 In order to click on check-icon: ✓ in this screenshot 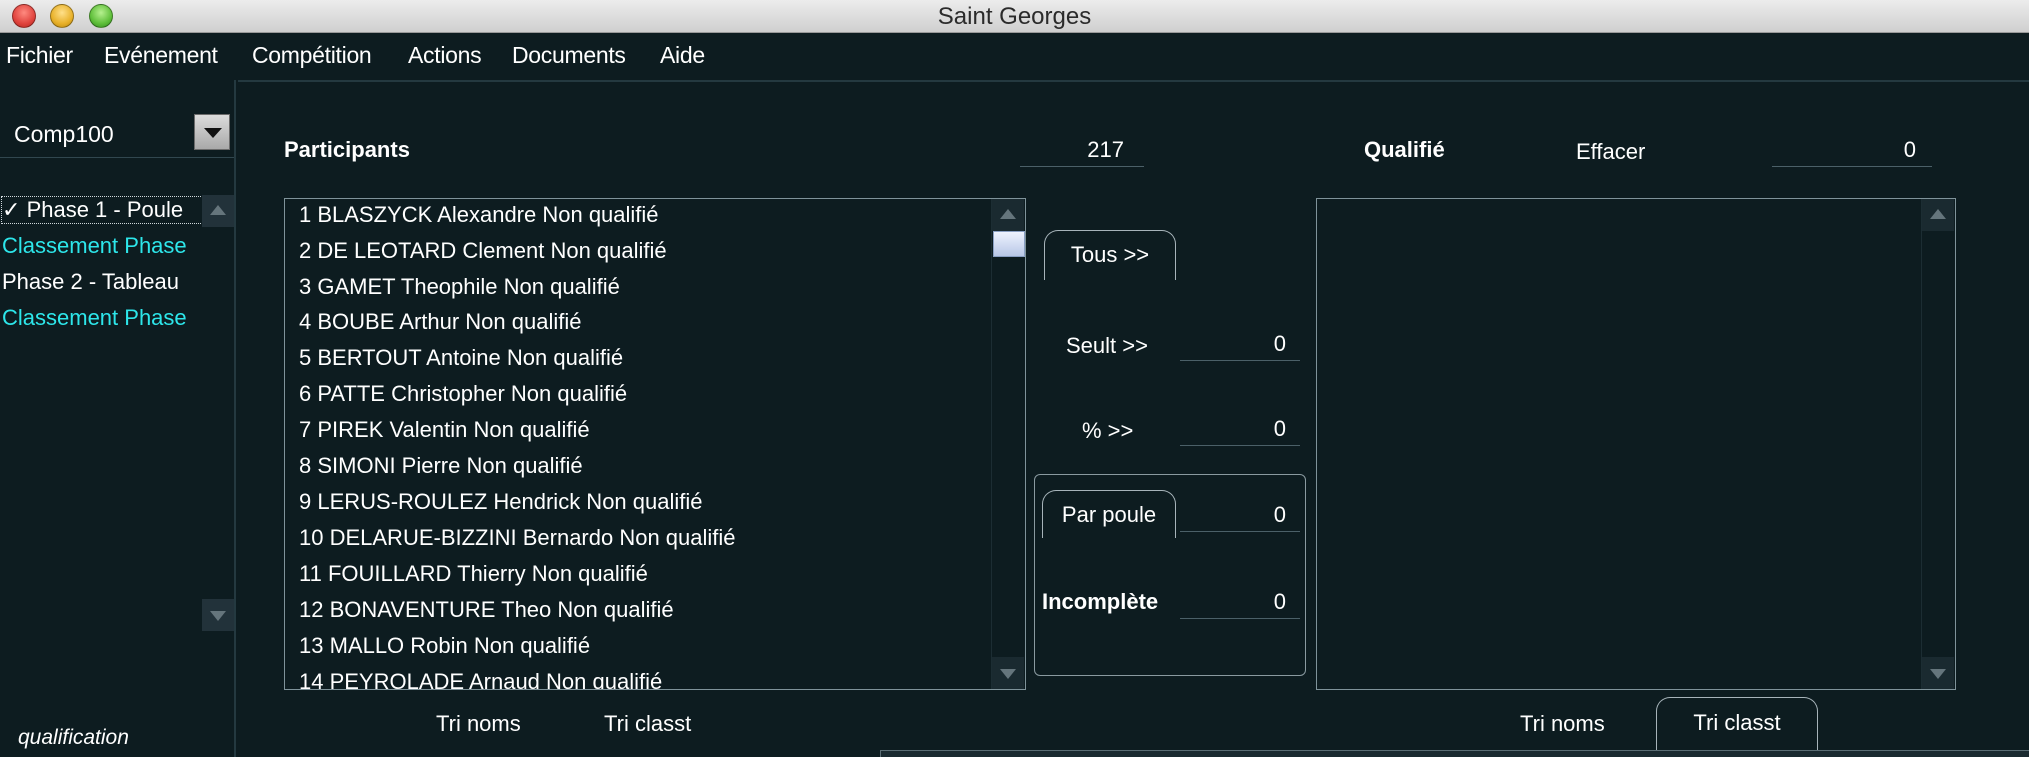, I will do `click(11, 209)`.